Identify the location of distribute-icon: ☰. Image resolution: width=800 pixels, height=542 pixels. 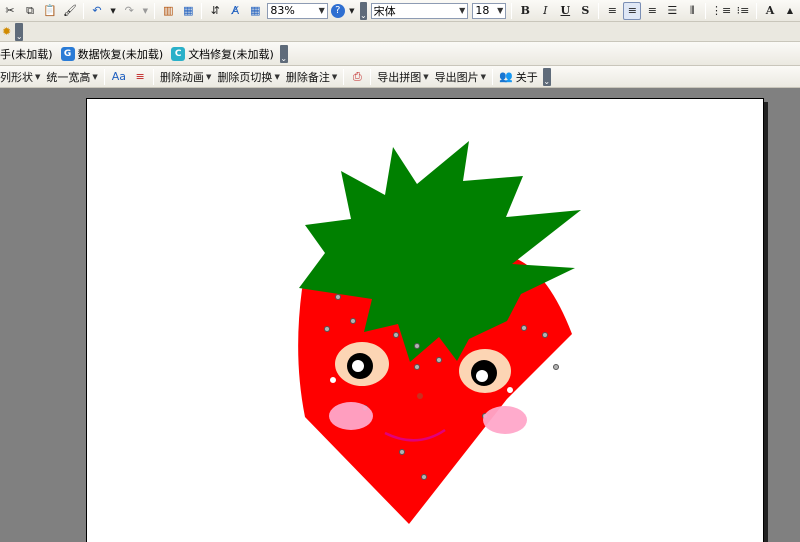
(672, 11).